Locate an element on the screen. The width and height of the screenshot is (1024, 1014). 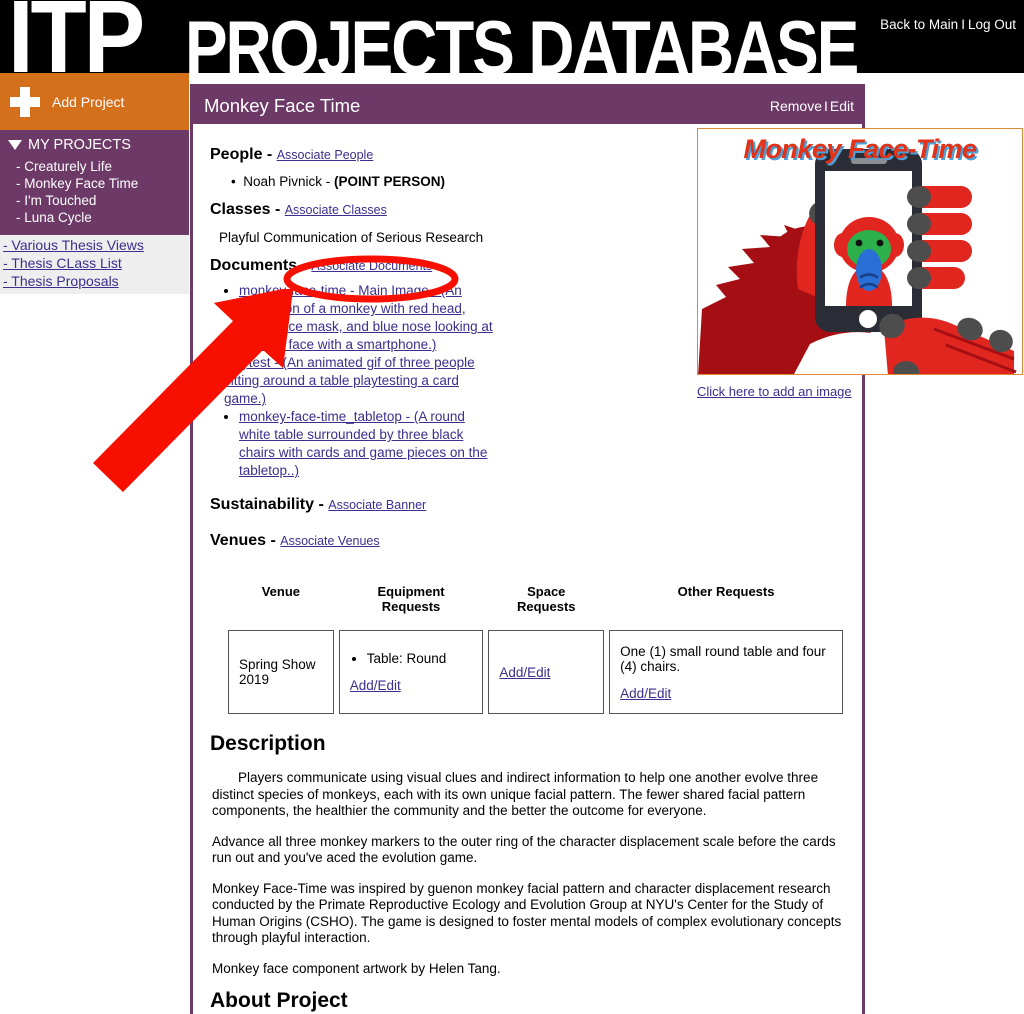
classes-heading-label: Classes - is located at coordinates (245, 209).